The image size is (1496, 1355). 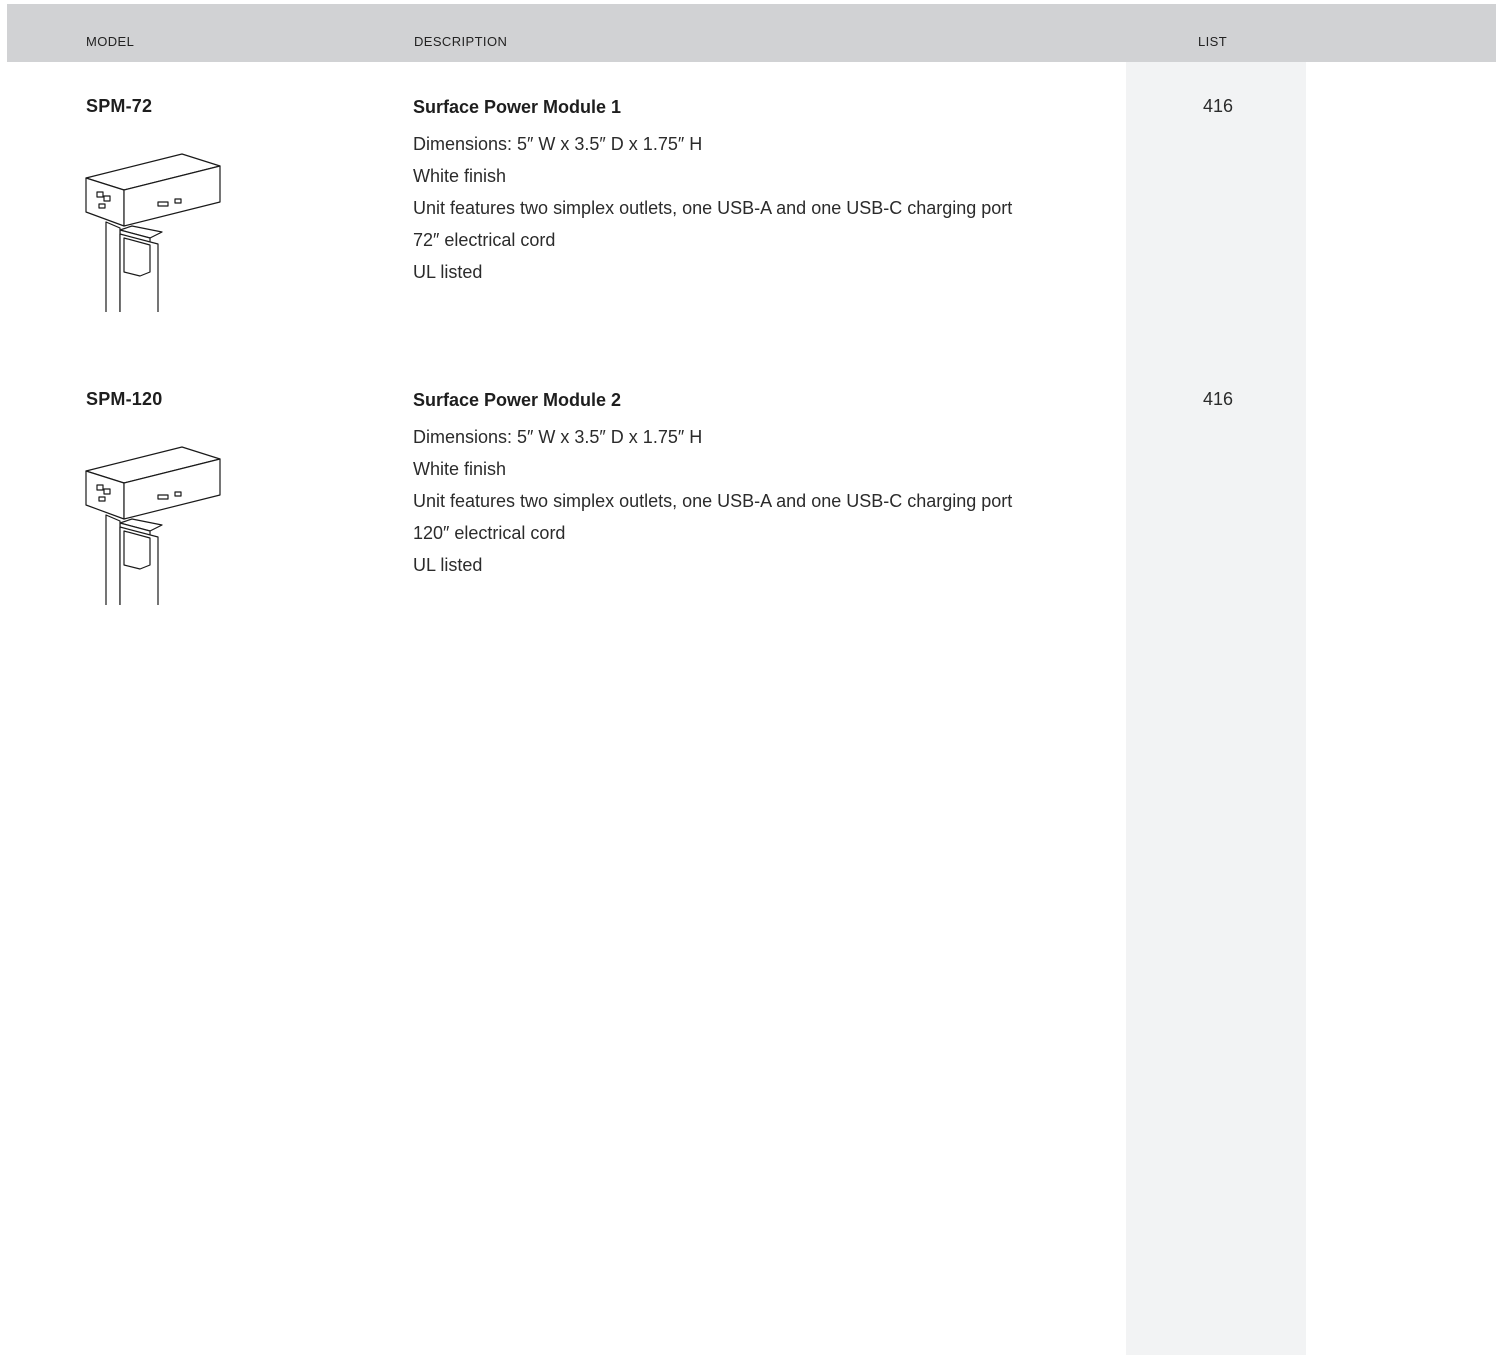 What do you see at coordinates (517, 400) in the screenshot?
I see `product-title: Surface Power Module 2` at bounding box center [517, 400].